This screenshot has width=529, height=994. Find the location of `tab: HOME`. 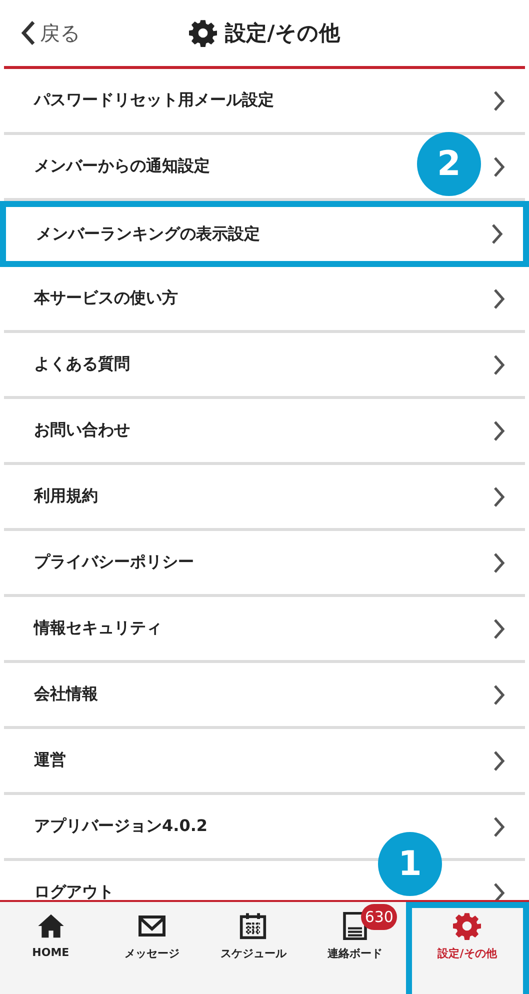

tab: HOME is located at coordinates (51, 948).